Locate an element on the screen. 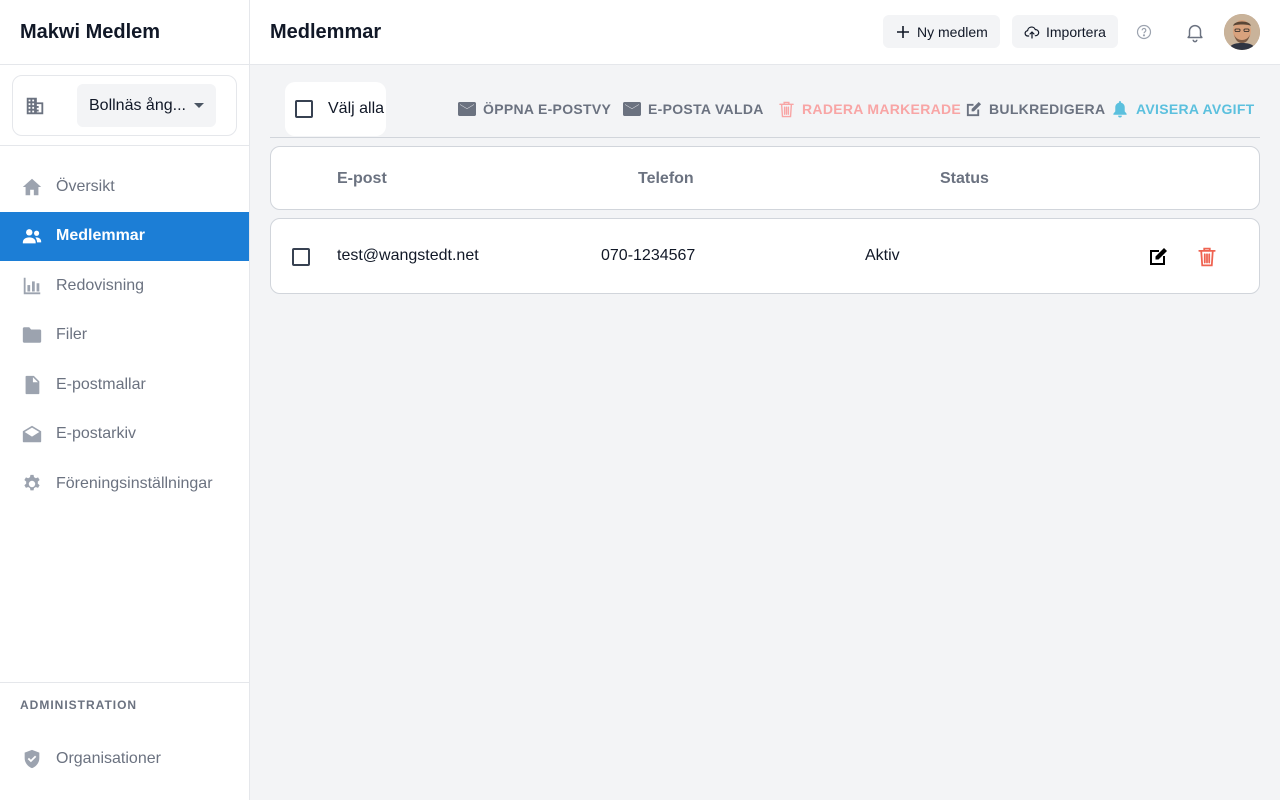 The image size is (1280, 800). page-title: Medlemmar is located at coordinates (326, 32).